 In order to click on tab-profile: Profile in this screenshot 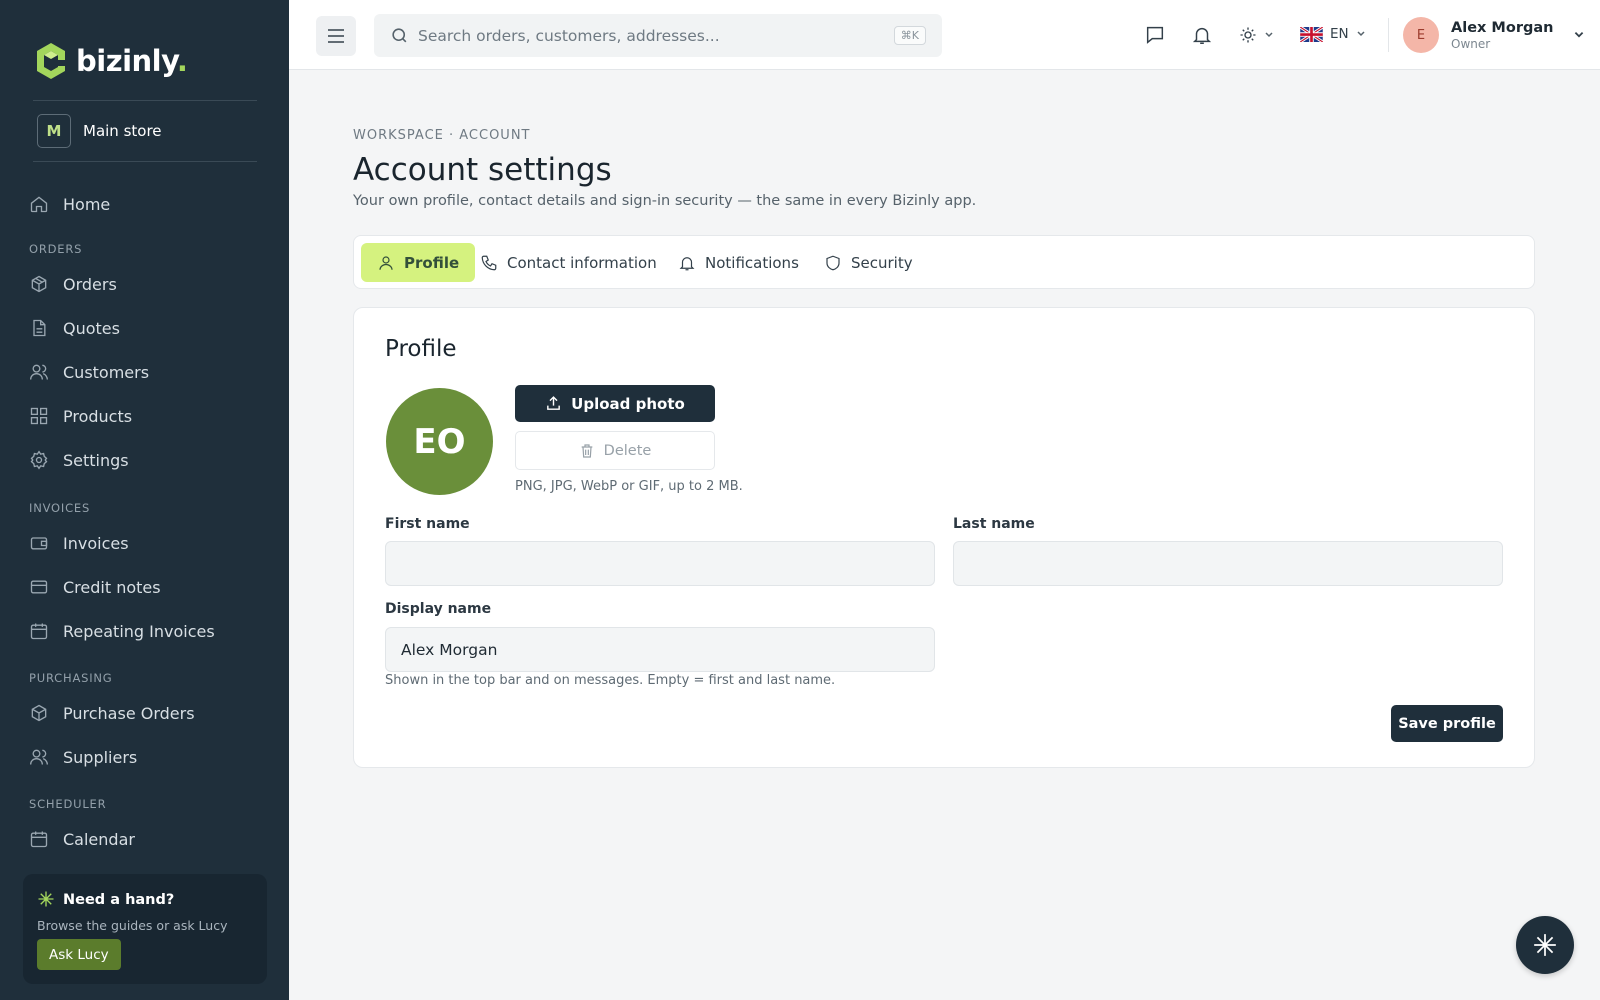, I will do `click(418, 262)`.